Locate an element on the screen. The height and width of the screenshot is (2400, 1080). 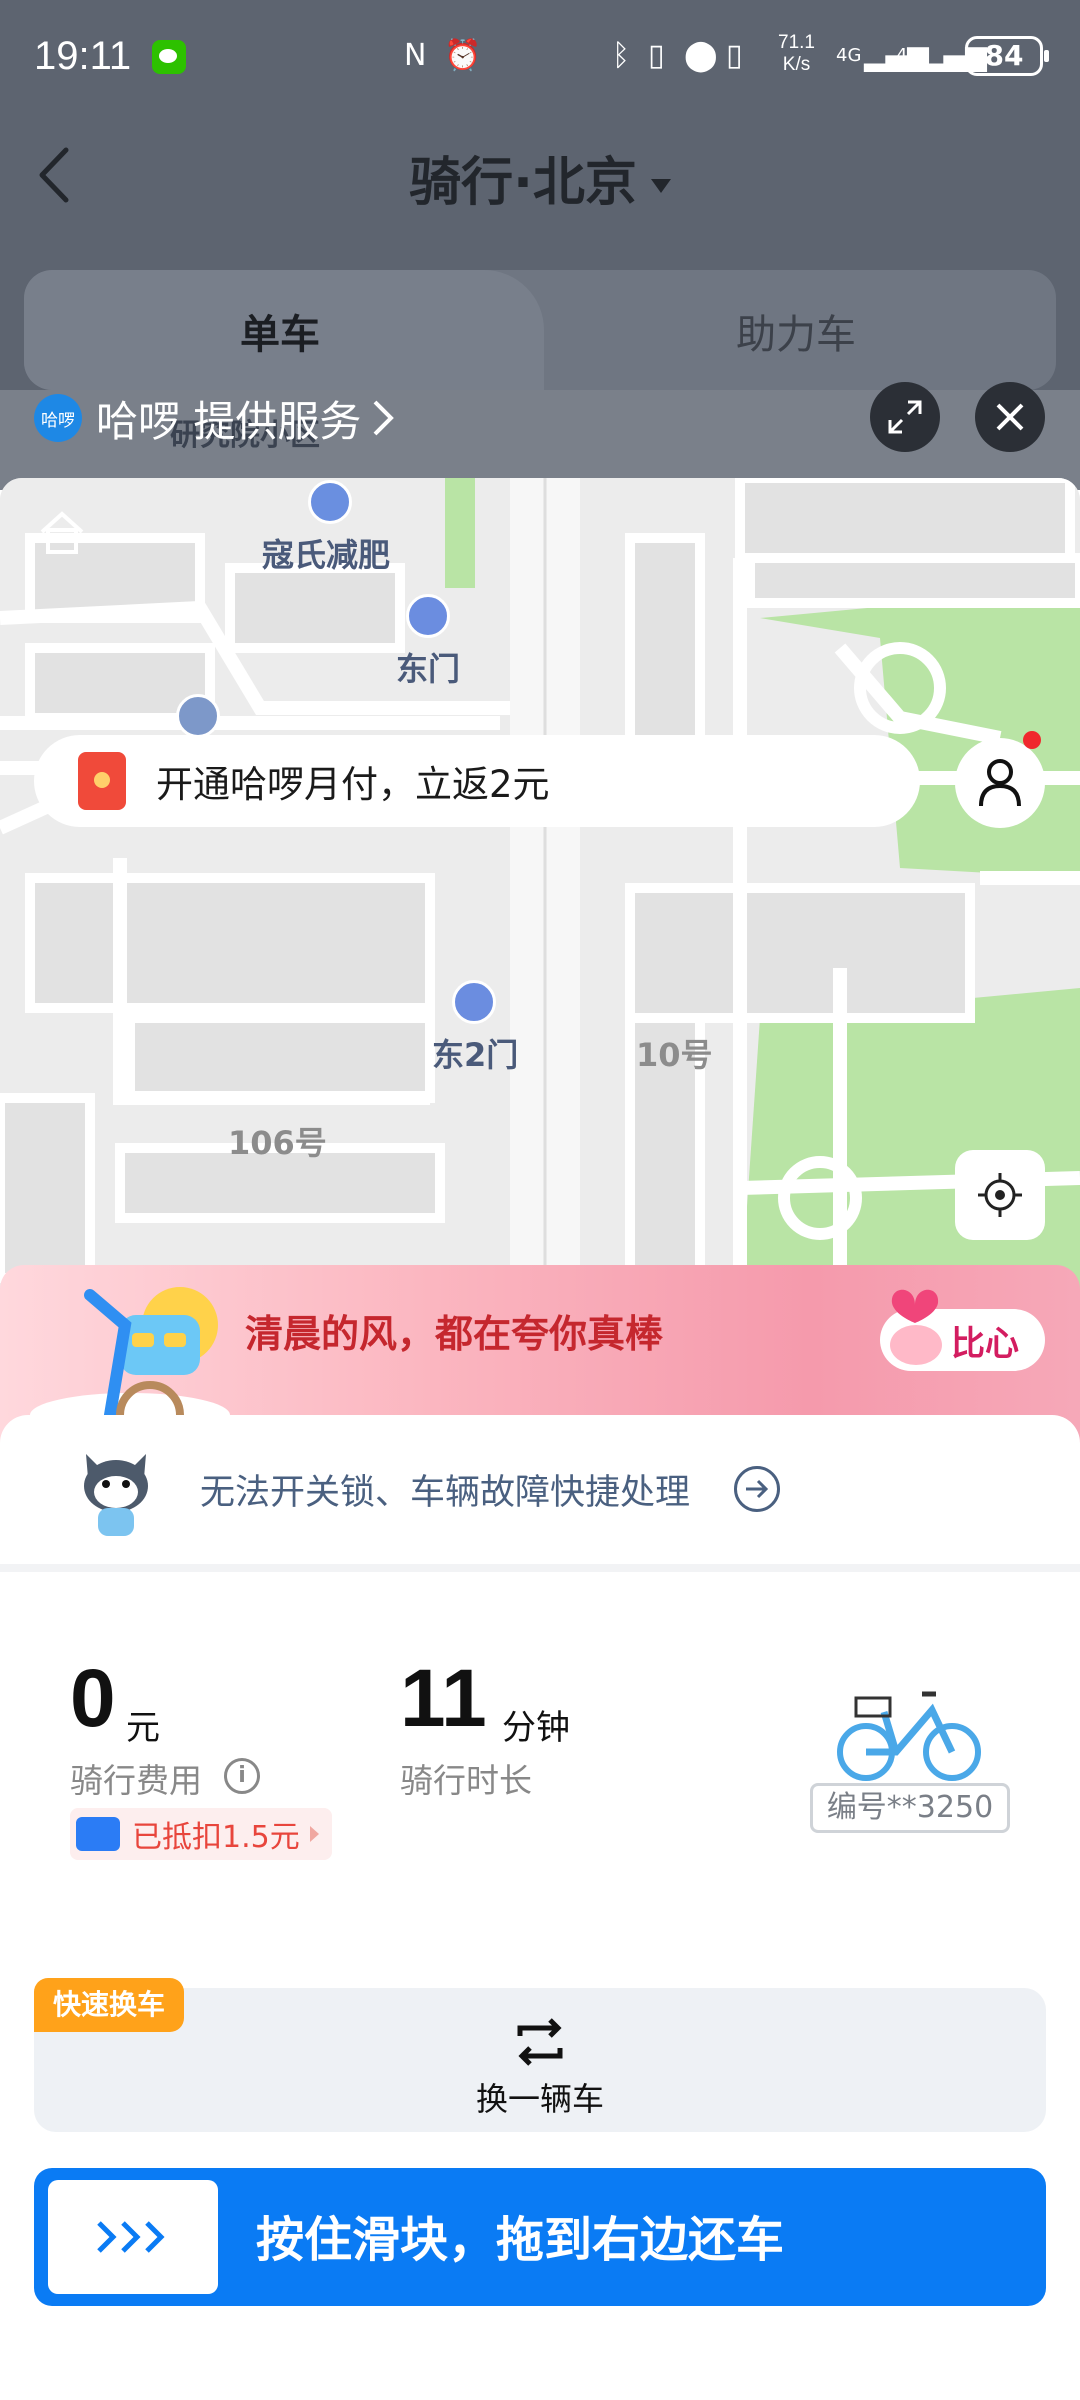
ride-fee-label: 骑行费用 is located at coordinates (136, 1780).